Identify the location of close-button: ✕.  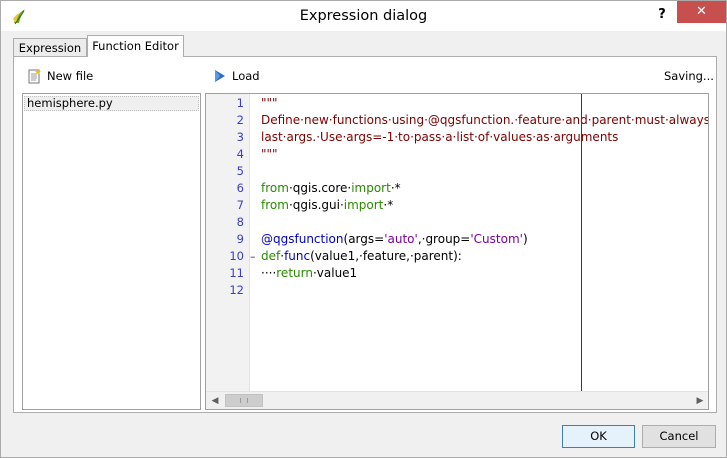
(701, 12).